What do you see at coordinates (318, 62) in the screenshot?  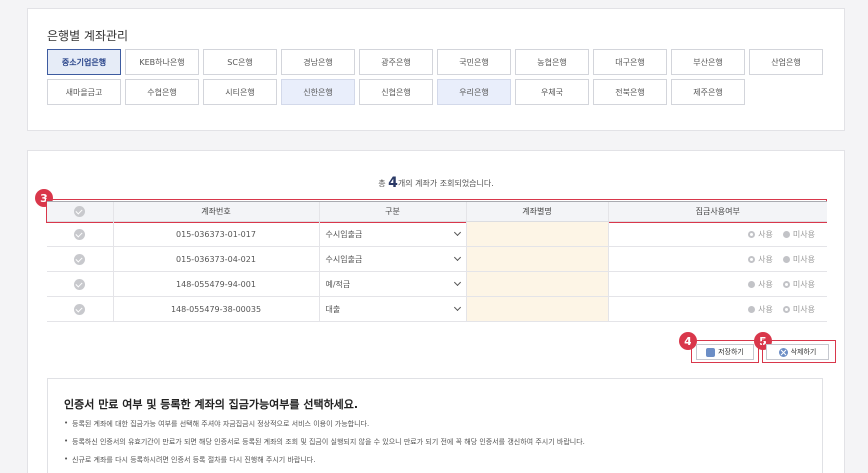 I see `bank-button-kyongnam: 경남은행` at bounding box center [318, 62].